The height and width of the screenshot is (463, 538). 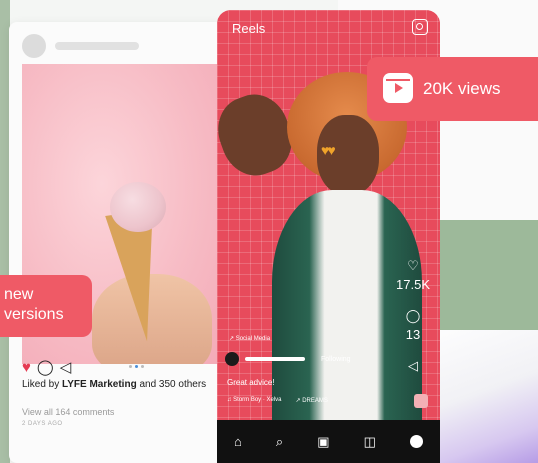 I want to click on reel-username-placeholder, so click(x=275, y=359).